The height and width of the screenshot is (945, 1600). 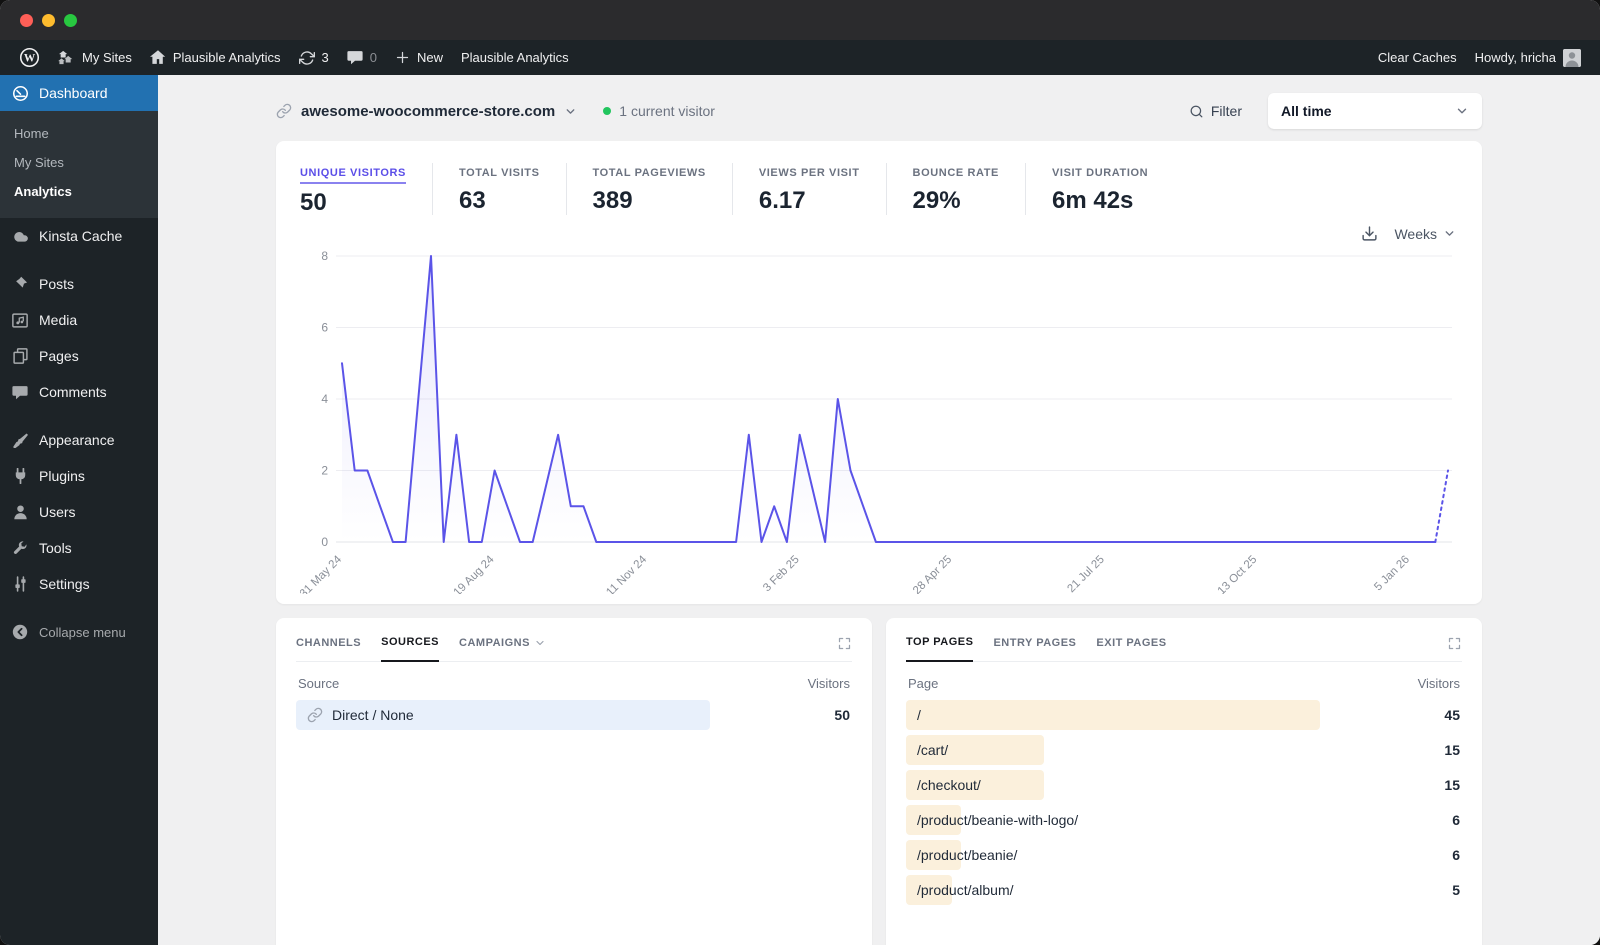 I want to click on download-icon, so click(x=1369, y=233).